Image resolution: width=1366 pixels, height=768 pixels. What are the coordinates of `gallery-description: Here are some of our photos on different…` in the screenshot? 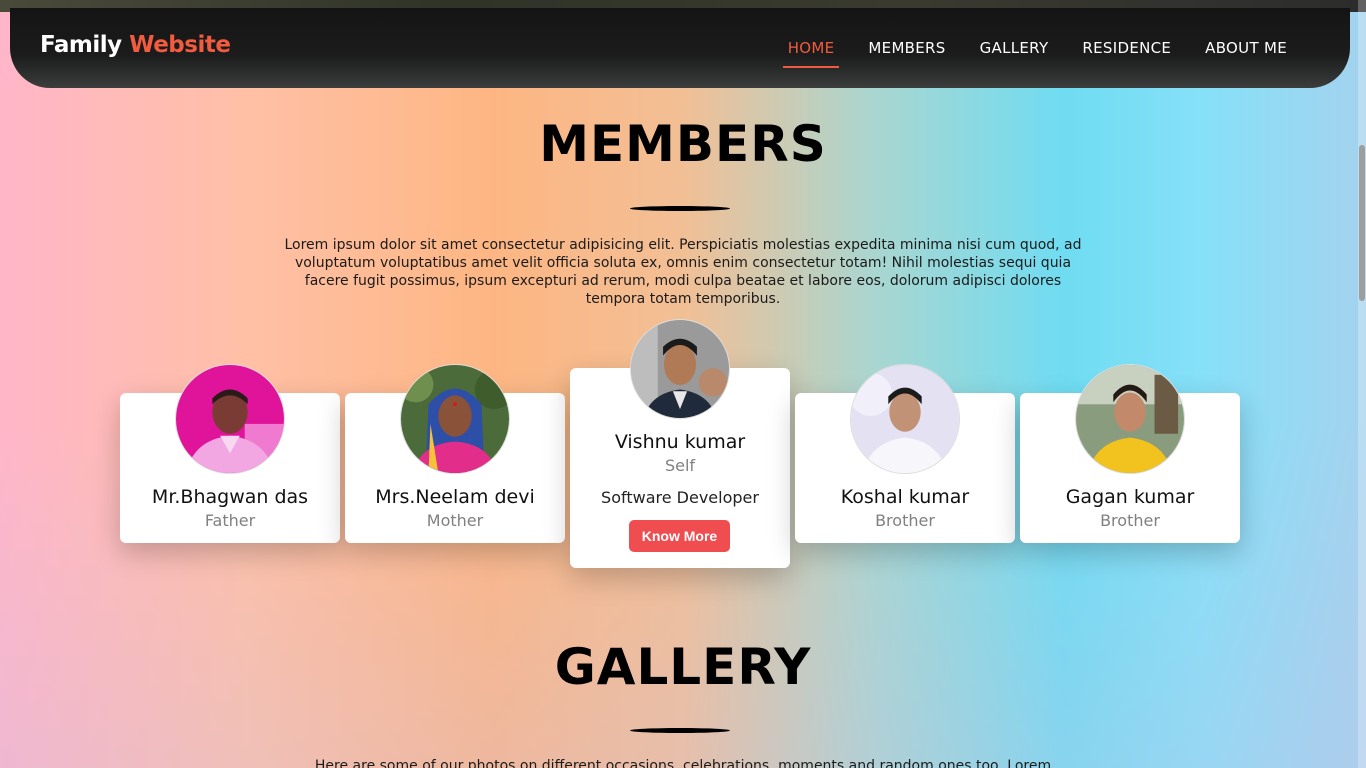 It's located at (683, 763).